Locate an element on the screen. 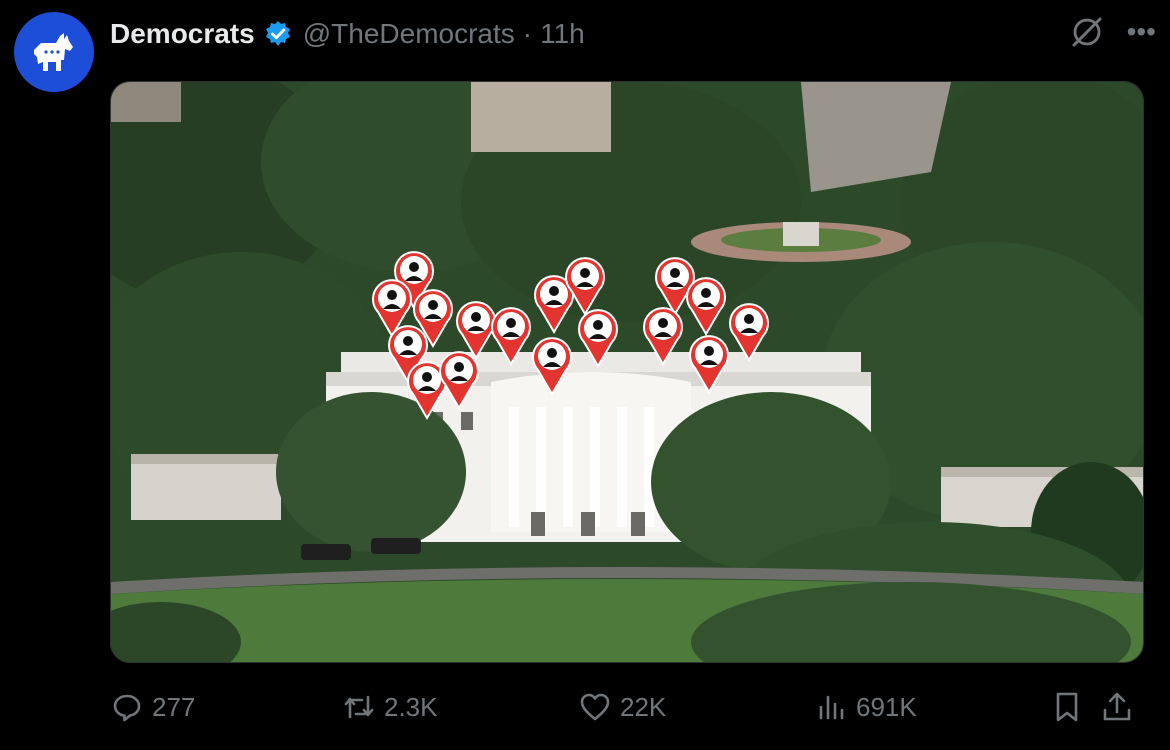  share-button is located at coordinates (1117, 707).